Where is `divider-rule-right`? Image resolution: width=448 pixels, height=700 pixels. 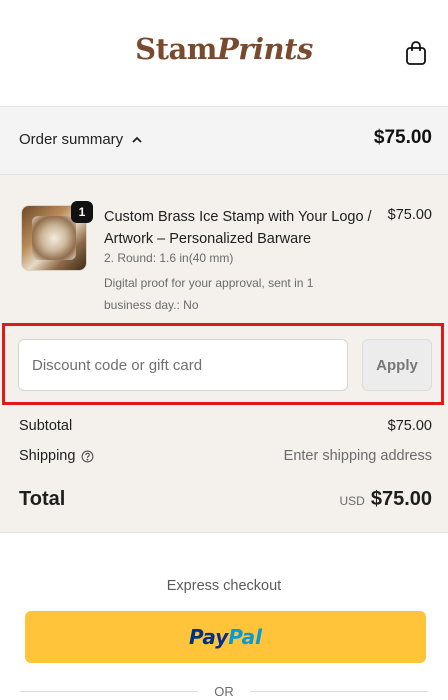 divider-rule-right is located at coordinates (338, 691).